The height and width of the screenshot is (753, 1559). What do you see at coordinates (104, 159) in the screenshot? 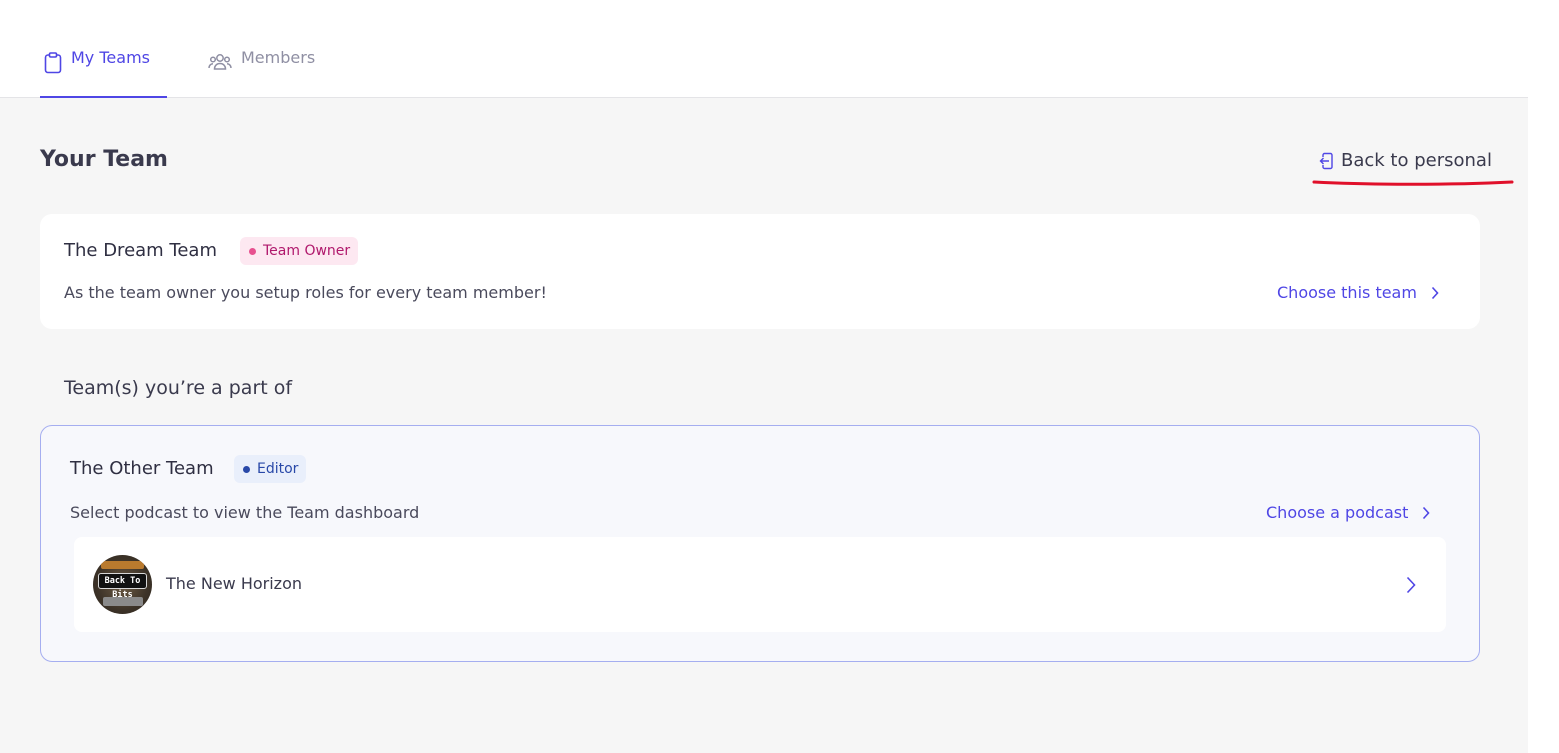
I see `page-title: Your Team` at bounding box center [104, 159].